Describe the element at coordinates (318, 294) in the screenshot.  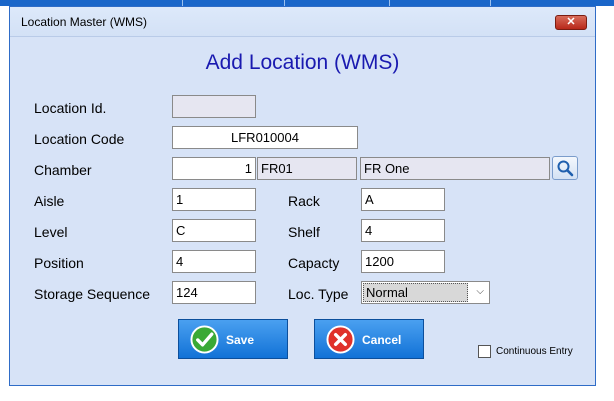
I see `loc-type-label: Loc. Type` at that location.